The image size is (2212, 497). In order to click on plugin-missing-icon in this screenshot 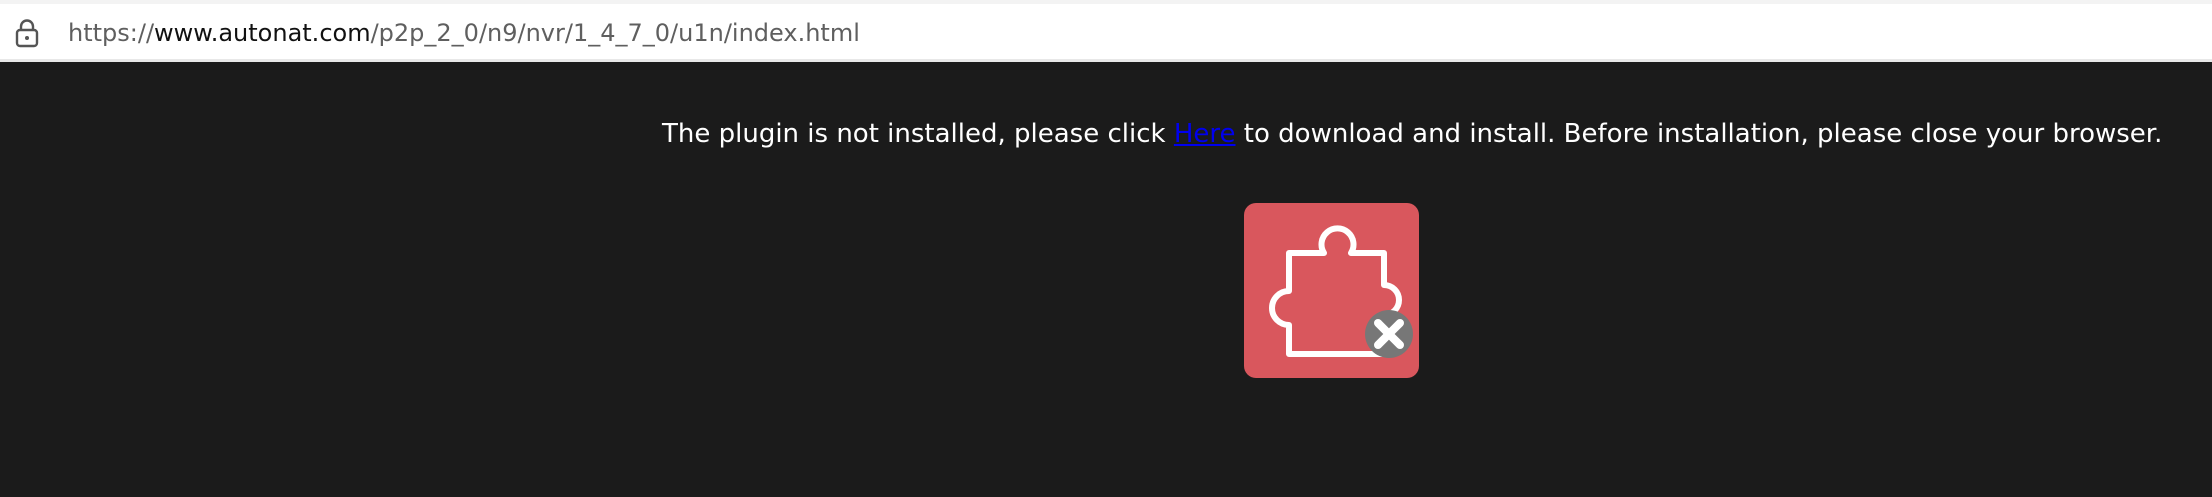, I will do `click(1331, 290)`.